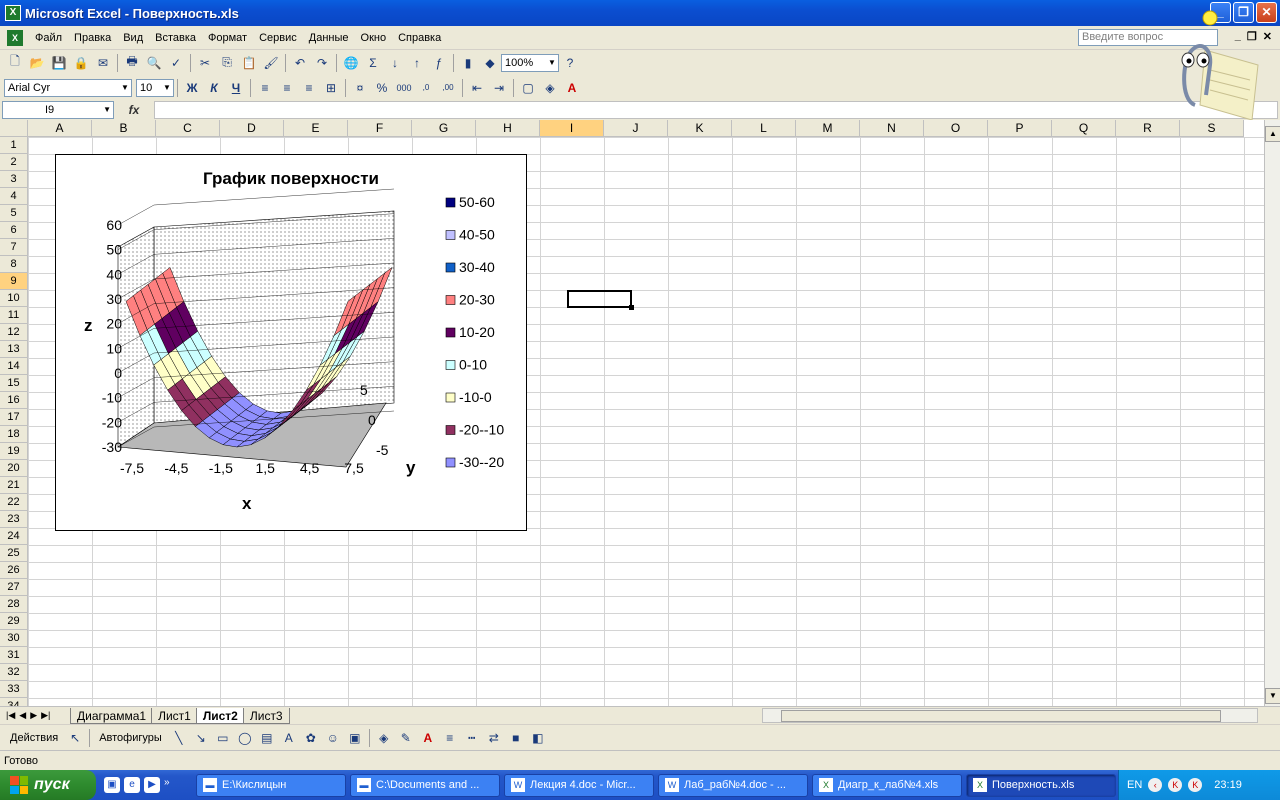 The height and width of the screenshot is (800, 1280). Describe the element at coordinates (14, 655) in the screenshot. I see `row-header-31: 31` at that location.